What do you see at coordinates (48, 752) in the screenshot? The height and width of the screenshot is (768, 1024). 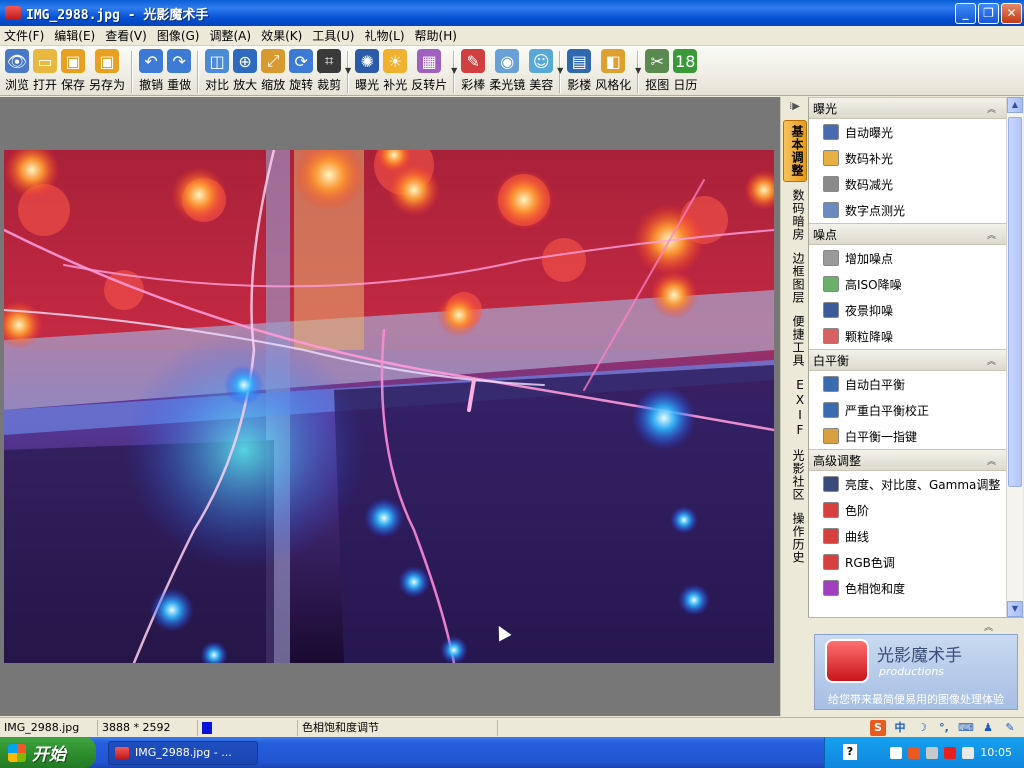 I see `start-button: 开始` at bounding box center [48, 752].